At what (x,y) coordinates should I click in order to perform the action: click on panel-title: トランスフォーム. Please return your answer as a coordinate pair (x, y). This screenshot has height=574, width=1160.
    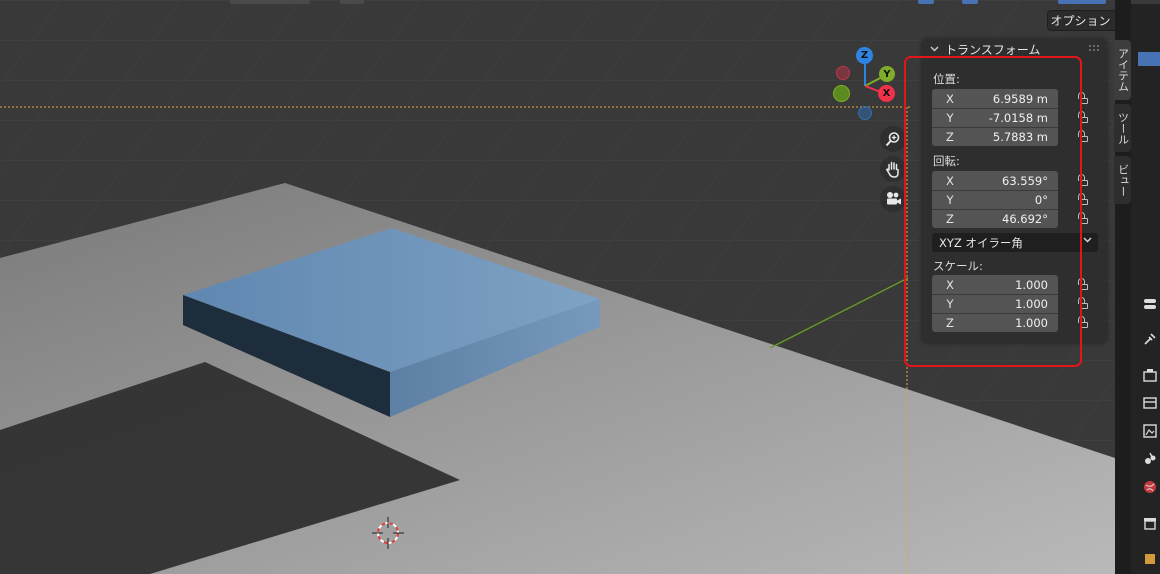
    Looking at the image, I should click on (993, 49).